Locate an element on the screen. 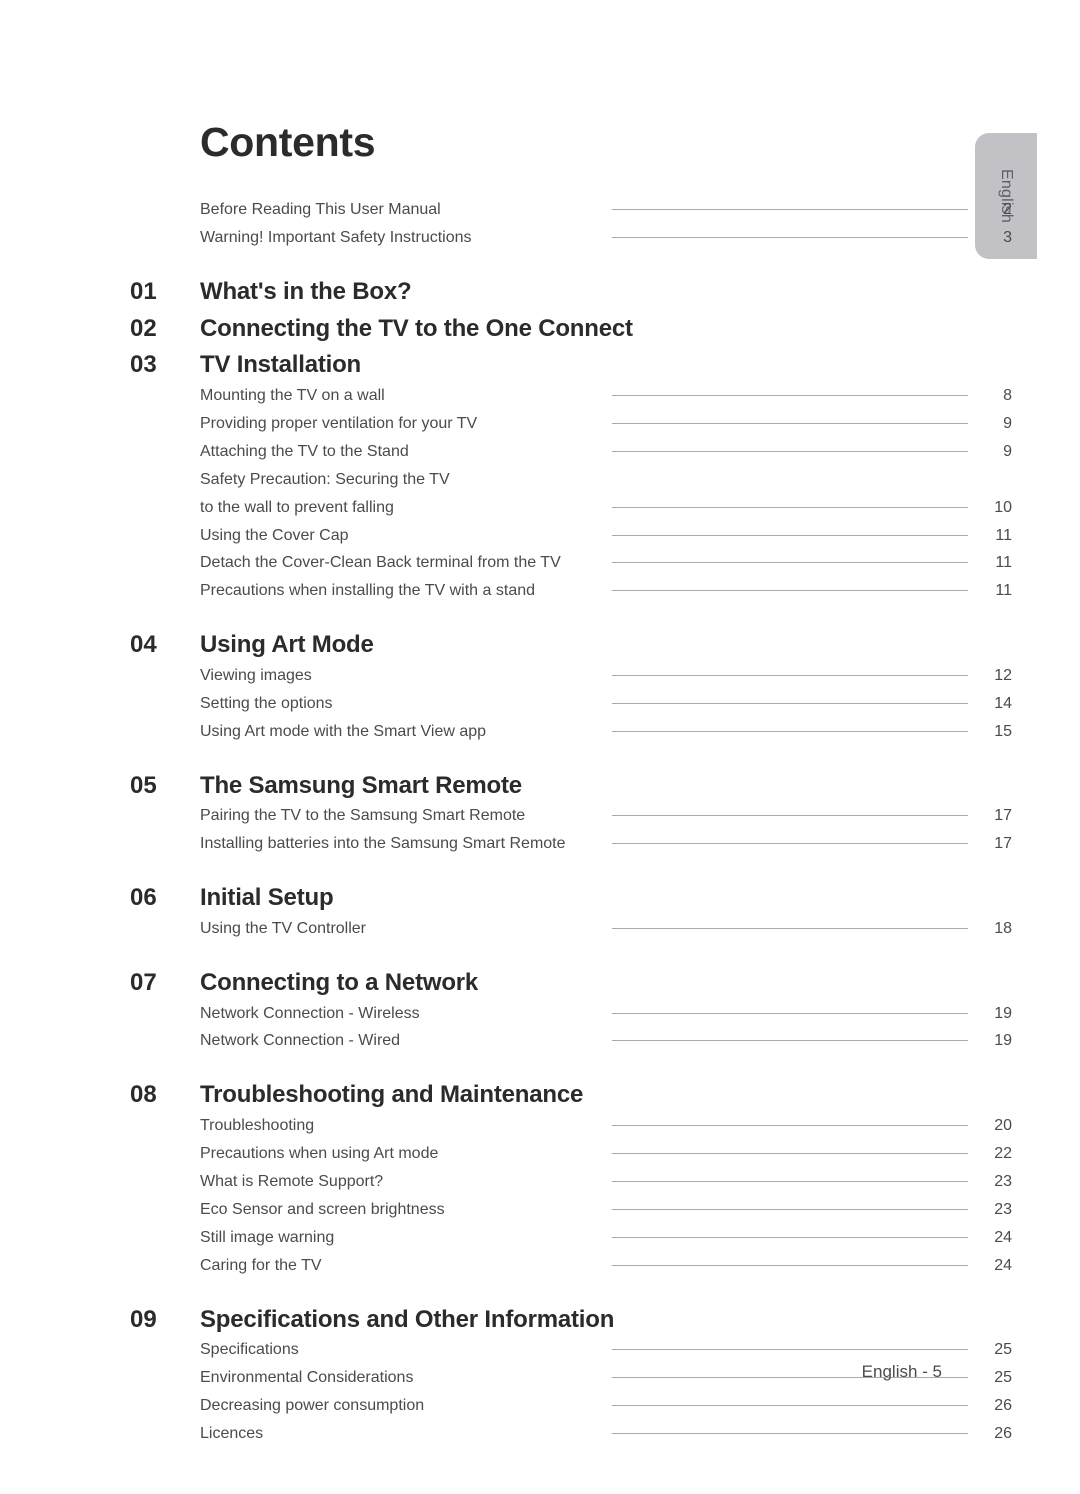 This screenshot has width=1080, height=1494. toc-entry: Attaching the TV to the Stand 9 is located at coordinates (571, 452).